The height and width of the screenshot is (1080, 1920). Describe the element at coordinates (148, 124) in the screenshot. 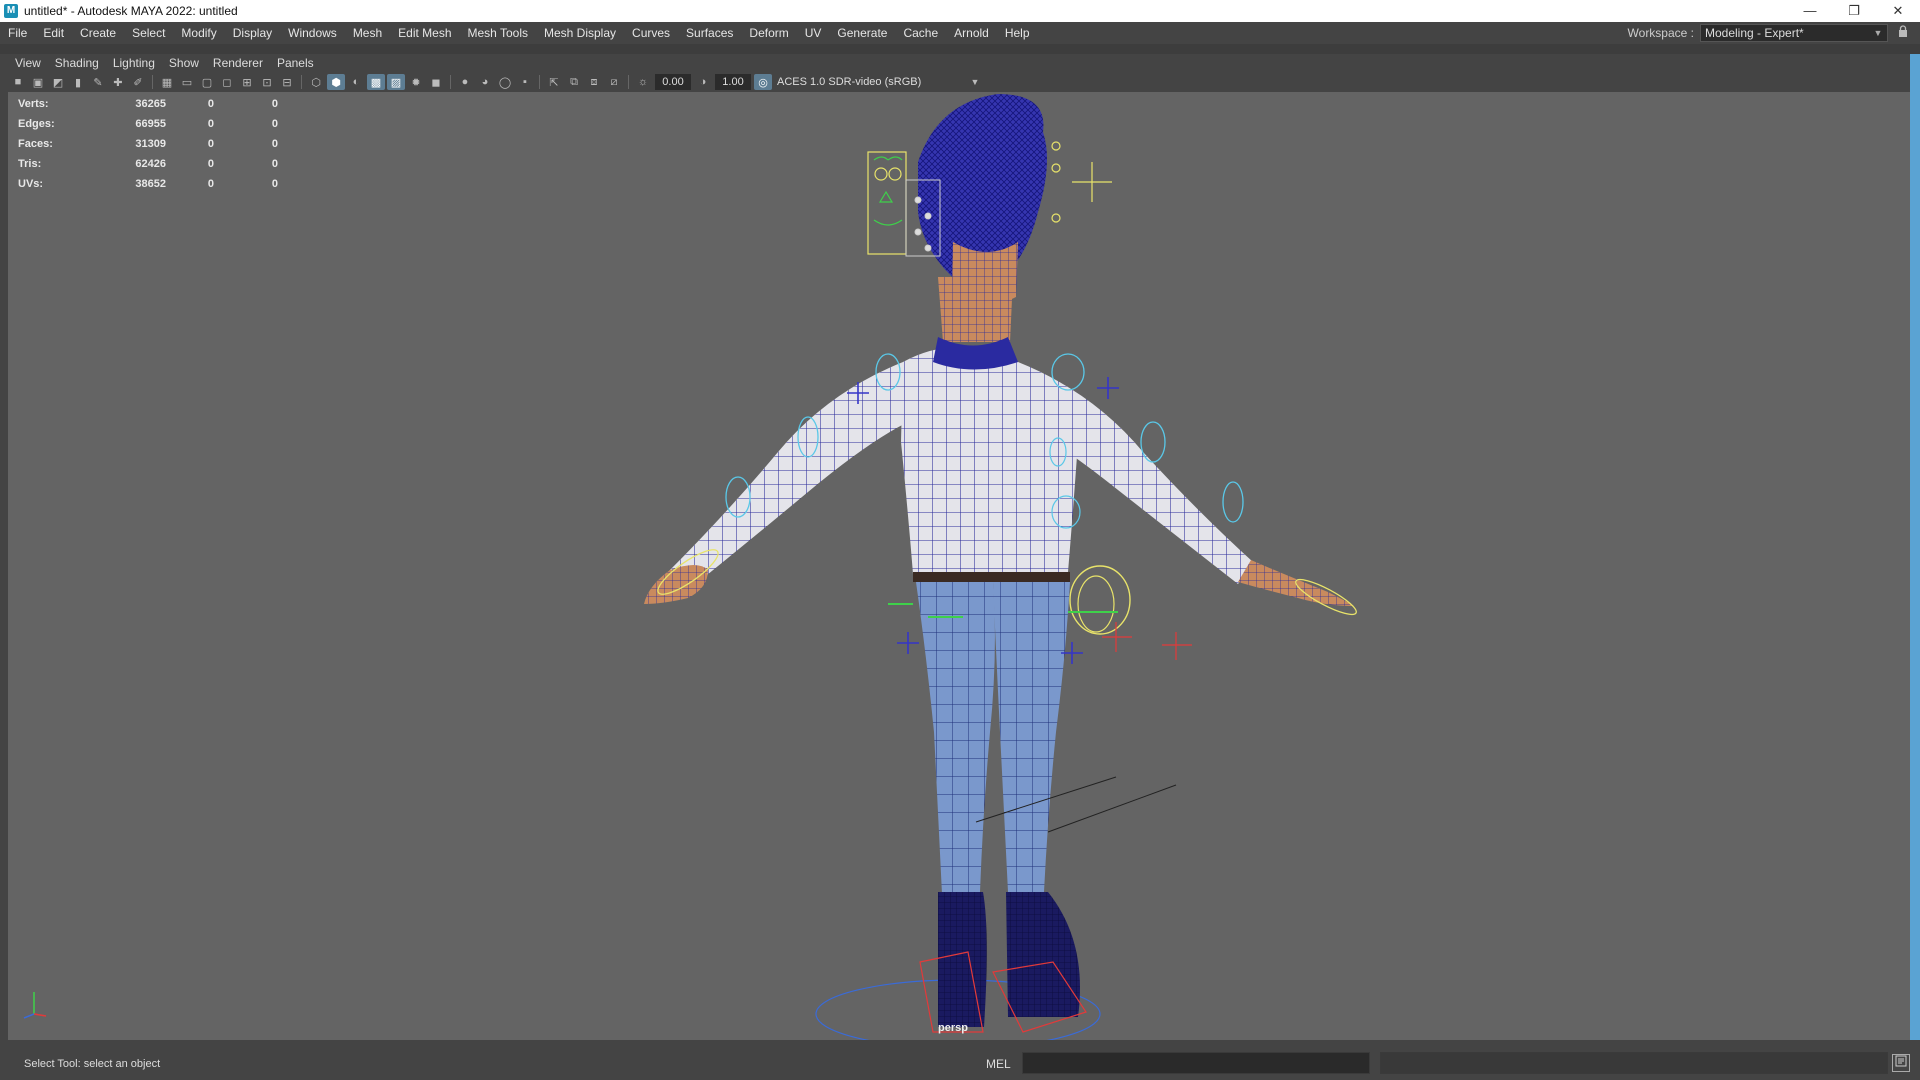

I see `hud-row-edges: Edges: 66955 0 0` at that location.